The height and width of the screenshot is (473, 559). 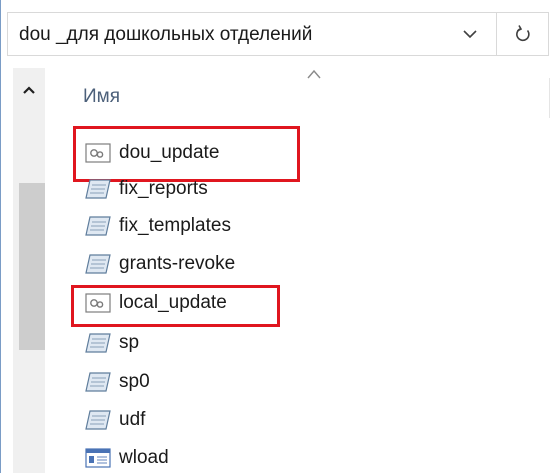 I want to click on file-name: dou_update, so click(x=169, y=152).